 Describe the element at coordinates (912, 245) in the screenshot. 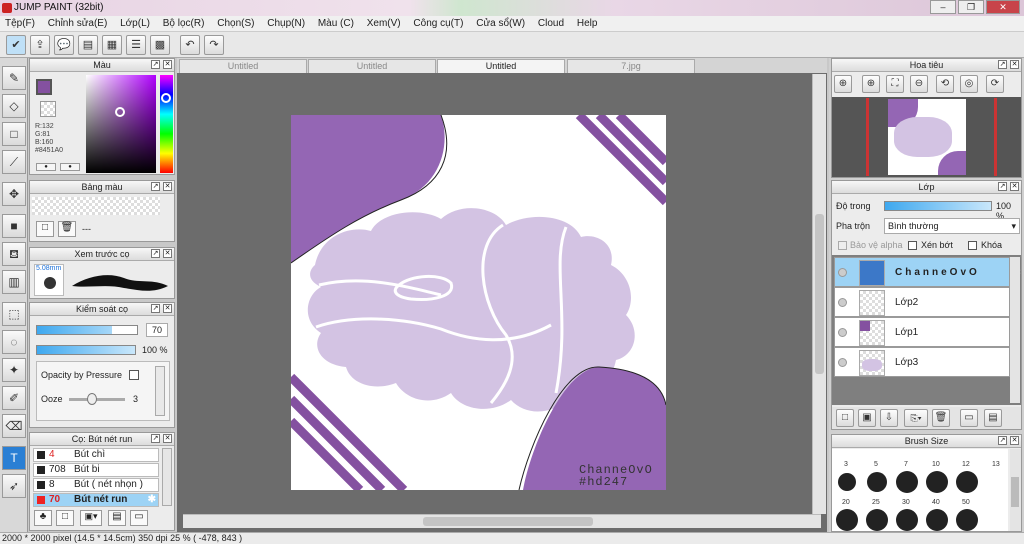

I see `clip-checkbox` at that location.